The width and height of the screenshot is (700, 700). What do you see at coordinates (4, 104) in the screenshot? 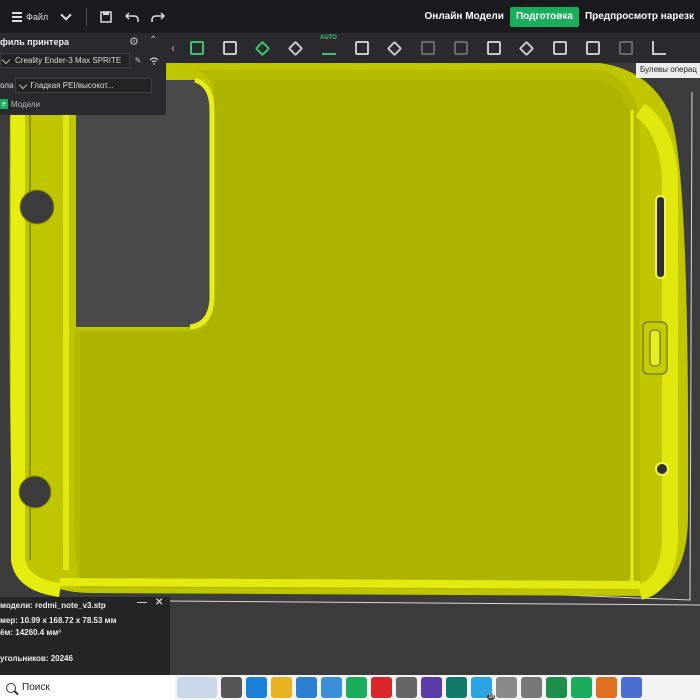
I see `models-badge: е` at bounding box center [4, 104].